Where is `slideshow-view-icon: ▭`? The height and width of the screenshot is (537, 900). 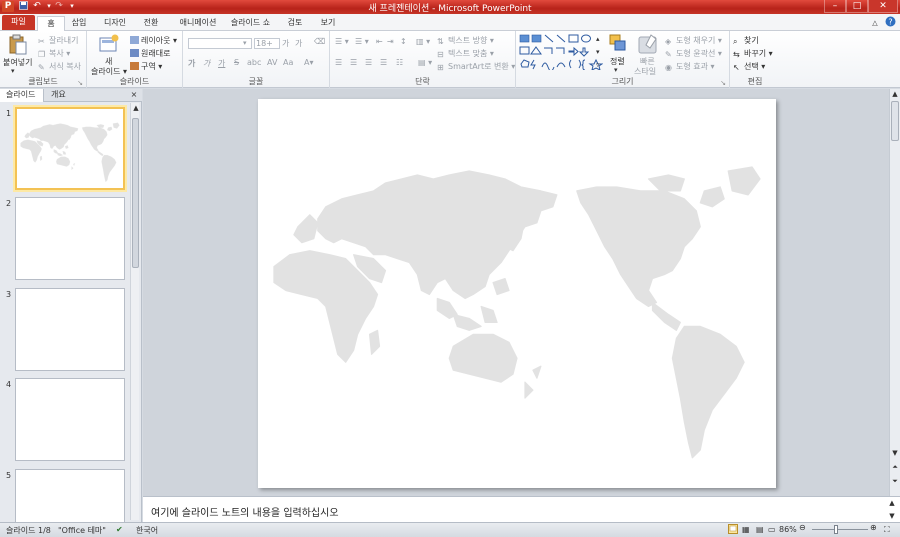
slideshow-view-icon: ▭ is located at coordinates (772, 529).